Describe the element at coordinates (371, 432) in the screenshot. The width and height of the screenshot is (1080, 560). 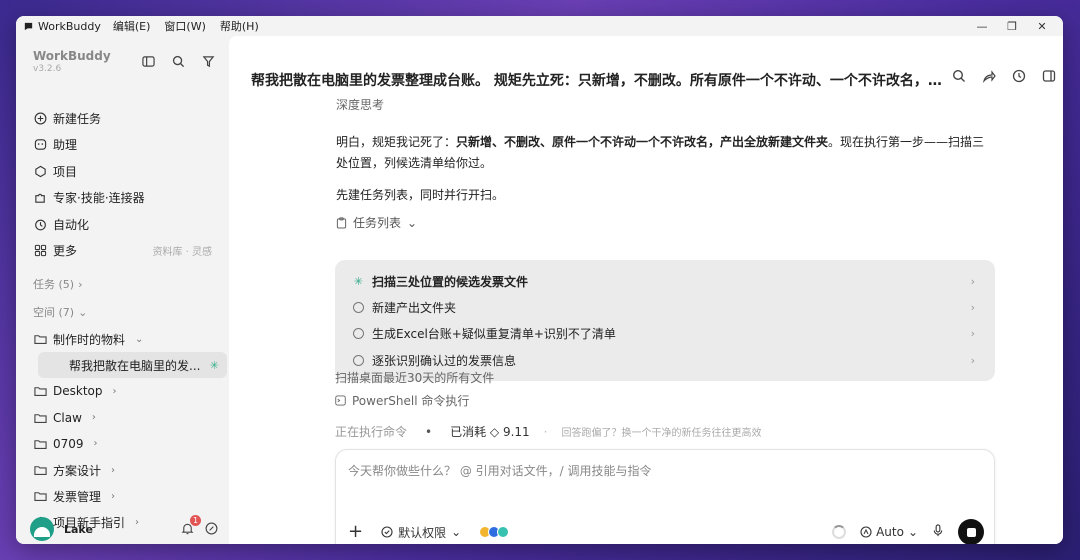
I see `running-status: 正在执行命令` at that location.